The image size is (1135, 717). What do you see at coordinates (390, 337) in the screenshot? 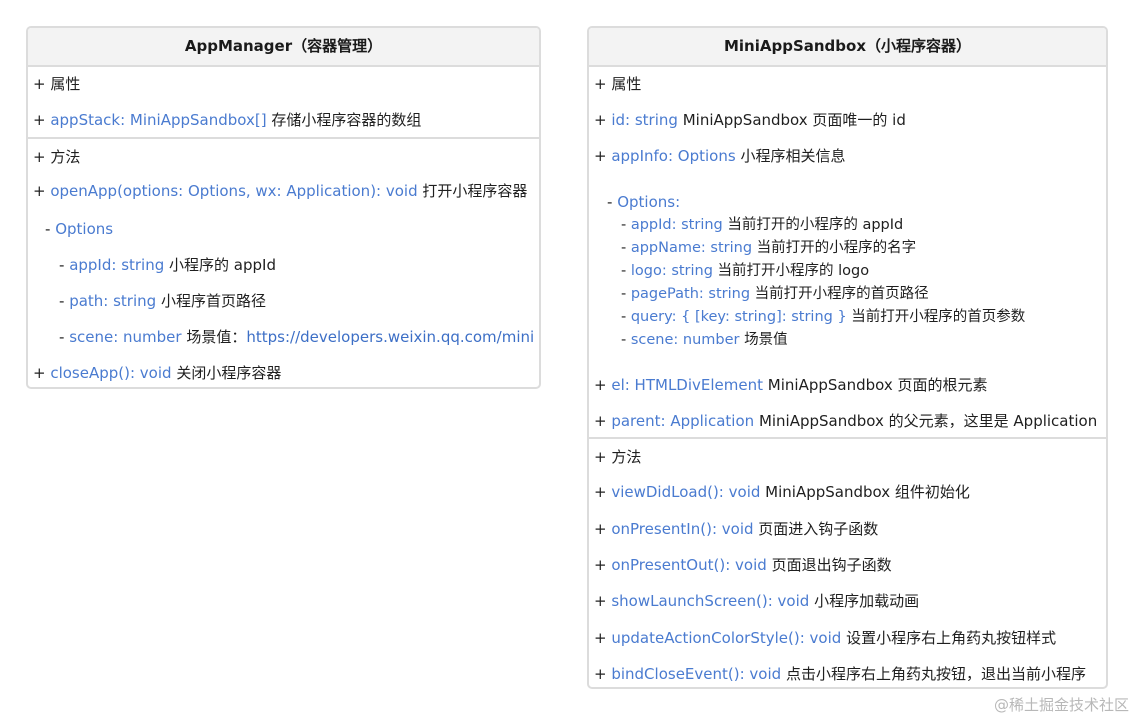
I see `scene-doc-link: https://developers.weixin.qq.com/mini` at bounding box center [390, 337].